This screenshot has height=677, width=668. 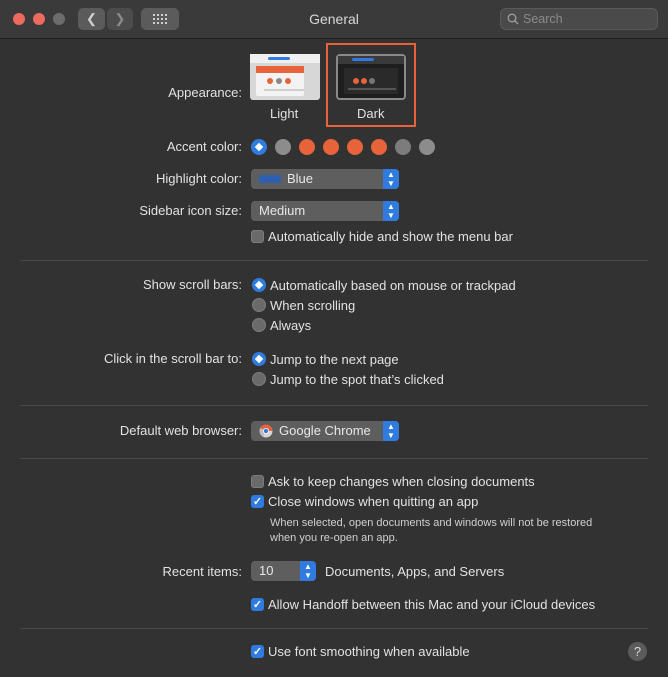 What do you see at coordinates (173, 358) in the screenshot?
I see `click-scroll-bar-label: Click in the scroll bar to:` at bounding box center [173, 358].